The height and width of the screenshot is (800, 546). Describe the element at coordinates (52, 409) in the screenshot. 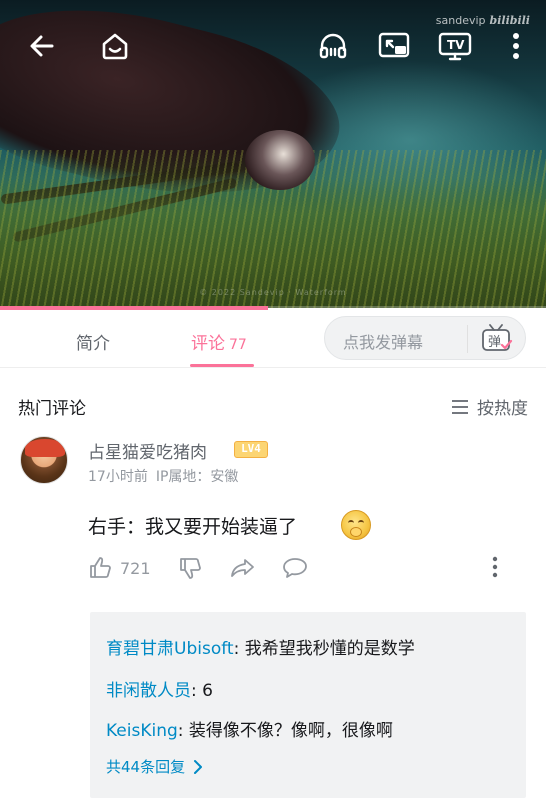

I see `hot-comments-title: 热门评论` at that location.